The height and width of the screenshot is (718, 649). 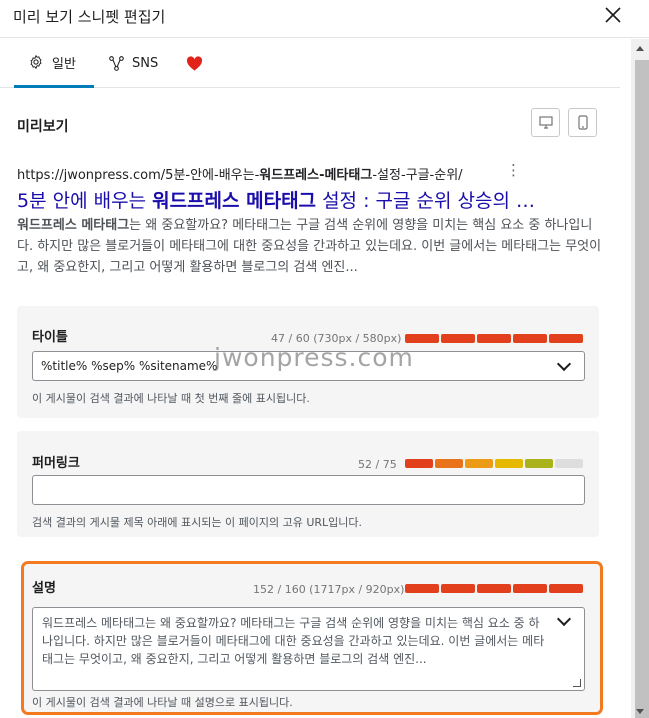 What do you see at coordinates (36, 62) in the screenshot?
I see `gear-icon` at bounding box center [36, 62].